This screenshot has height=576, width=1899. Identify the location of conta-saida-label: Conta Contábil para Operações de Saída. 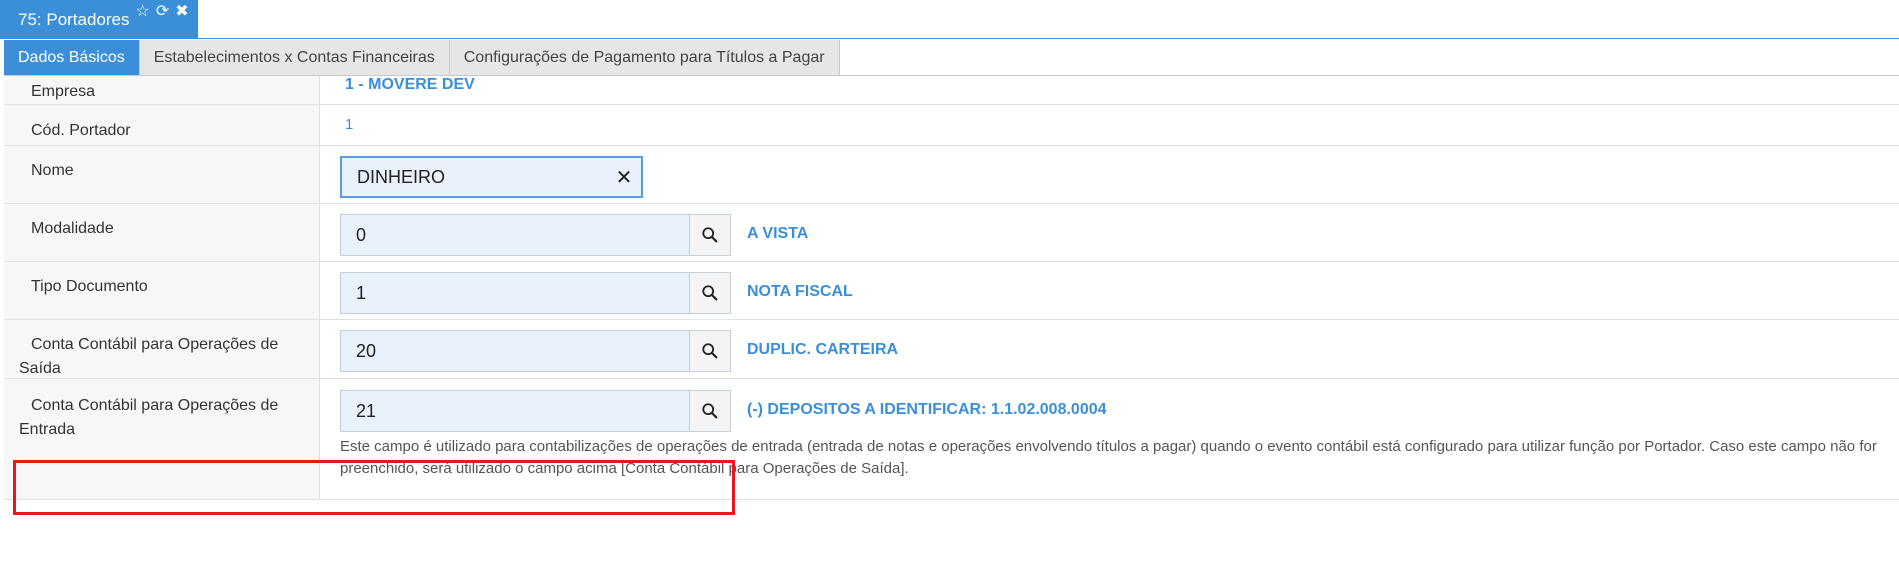
(149, 356).